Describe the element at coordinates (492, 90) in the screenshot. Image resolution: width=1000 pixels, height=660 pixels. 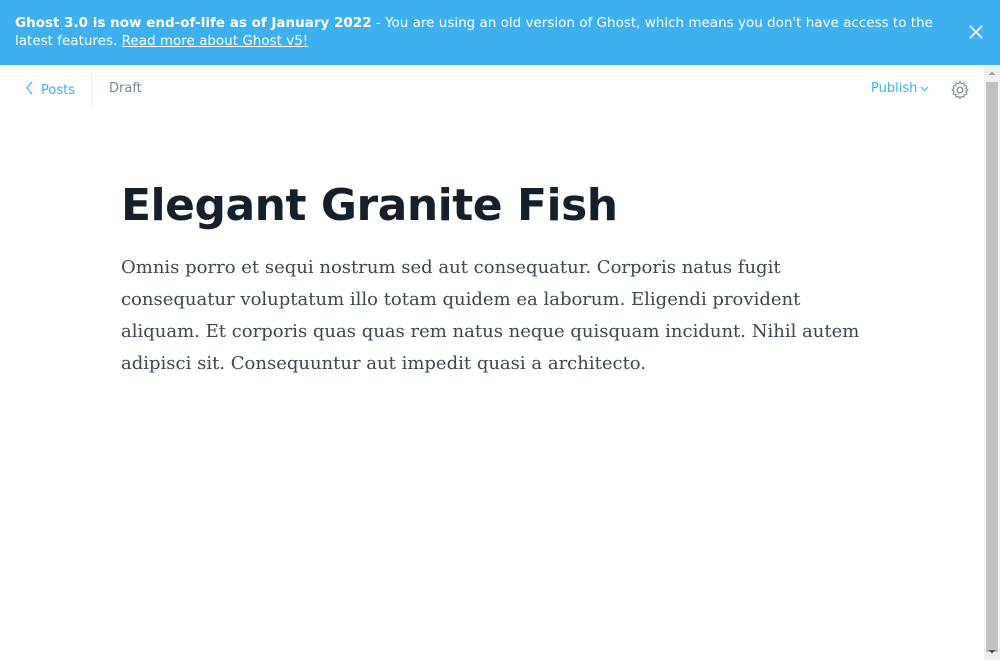
I see `editor-toolbar: Posts Draft Publish` at that location.